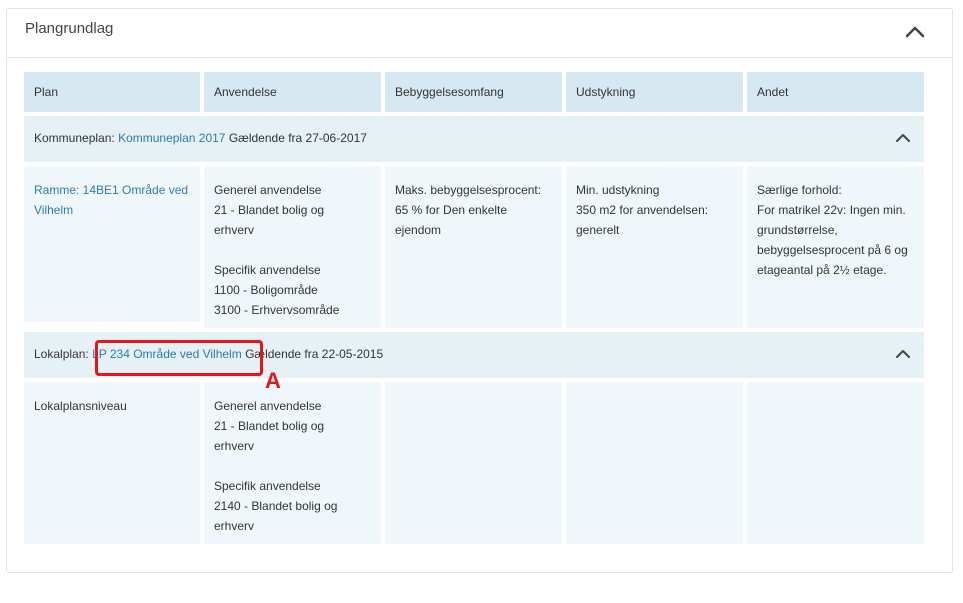 This screenshot has width=963, height=603. I want to click on column-header-anvendelse: Anvendelse, so click(292, 92).